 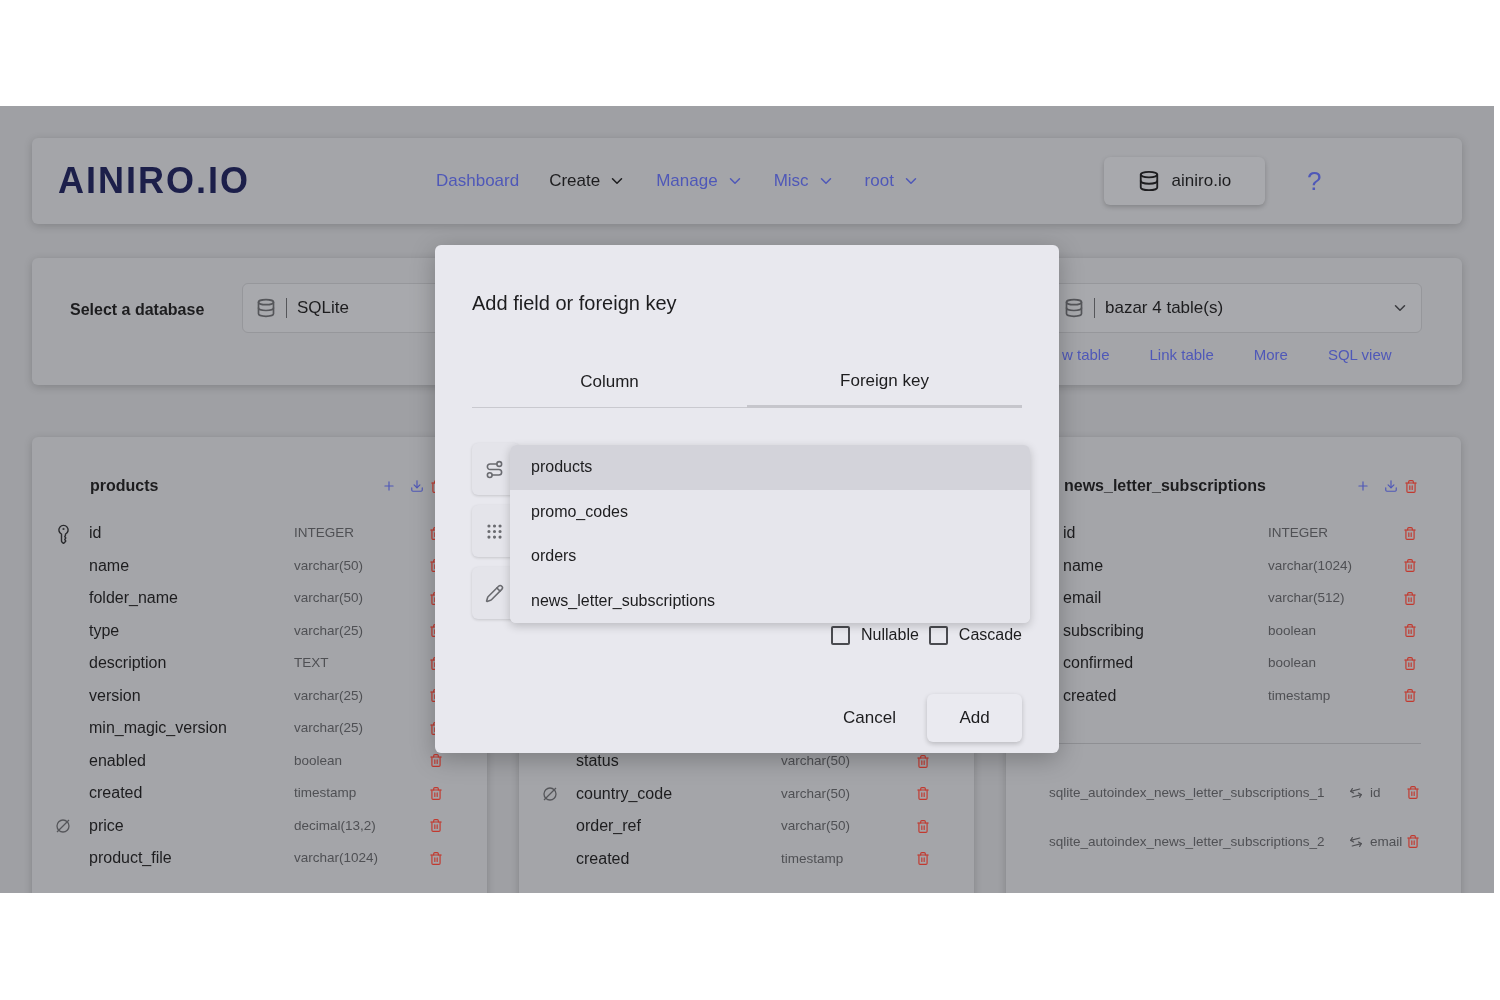 I want to click on column-type: decimal(13,2), so click(x=335, y=825).